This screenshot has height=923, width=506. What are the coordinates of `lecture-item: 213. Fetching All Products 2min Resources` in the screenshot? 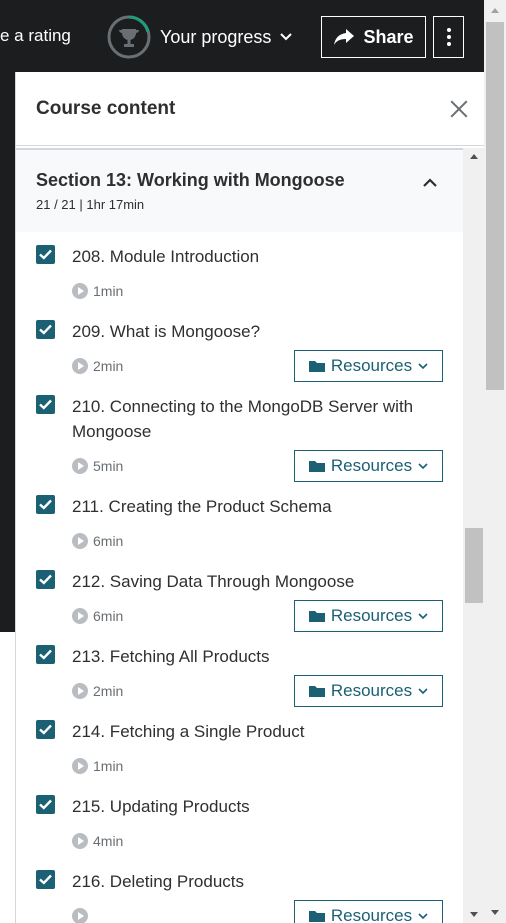 It's located at (239, 669).